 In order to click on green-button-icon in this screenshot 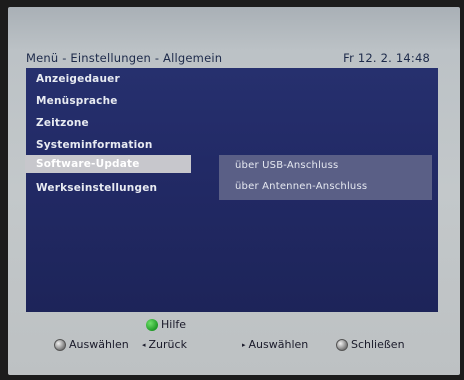, I will do `click(152, 324)`.